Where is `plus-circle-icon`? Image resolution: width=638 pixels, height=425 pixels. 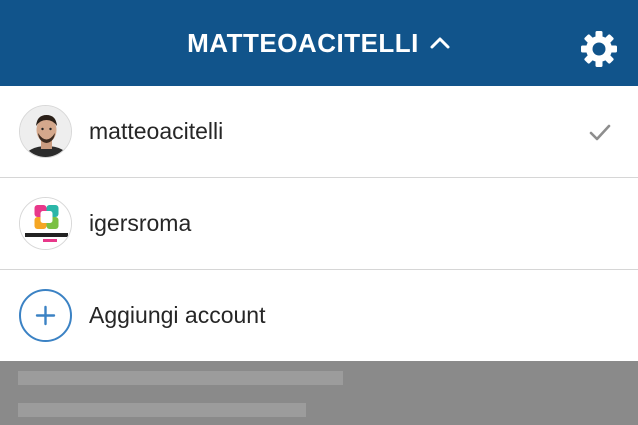 plus-circle-icon is located at coordinates (45, 315).